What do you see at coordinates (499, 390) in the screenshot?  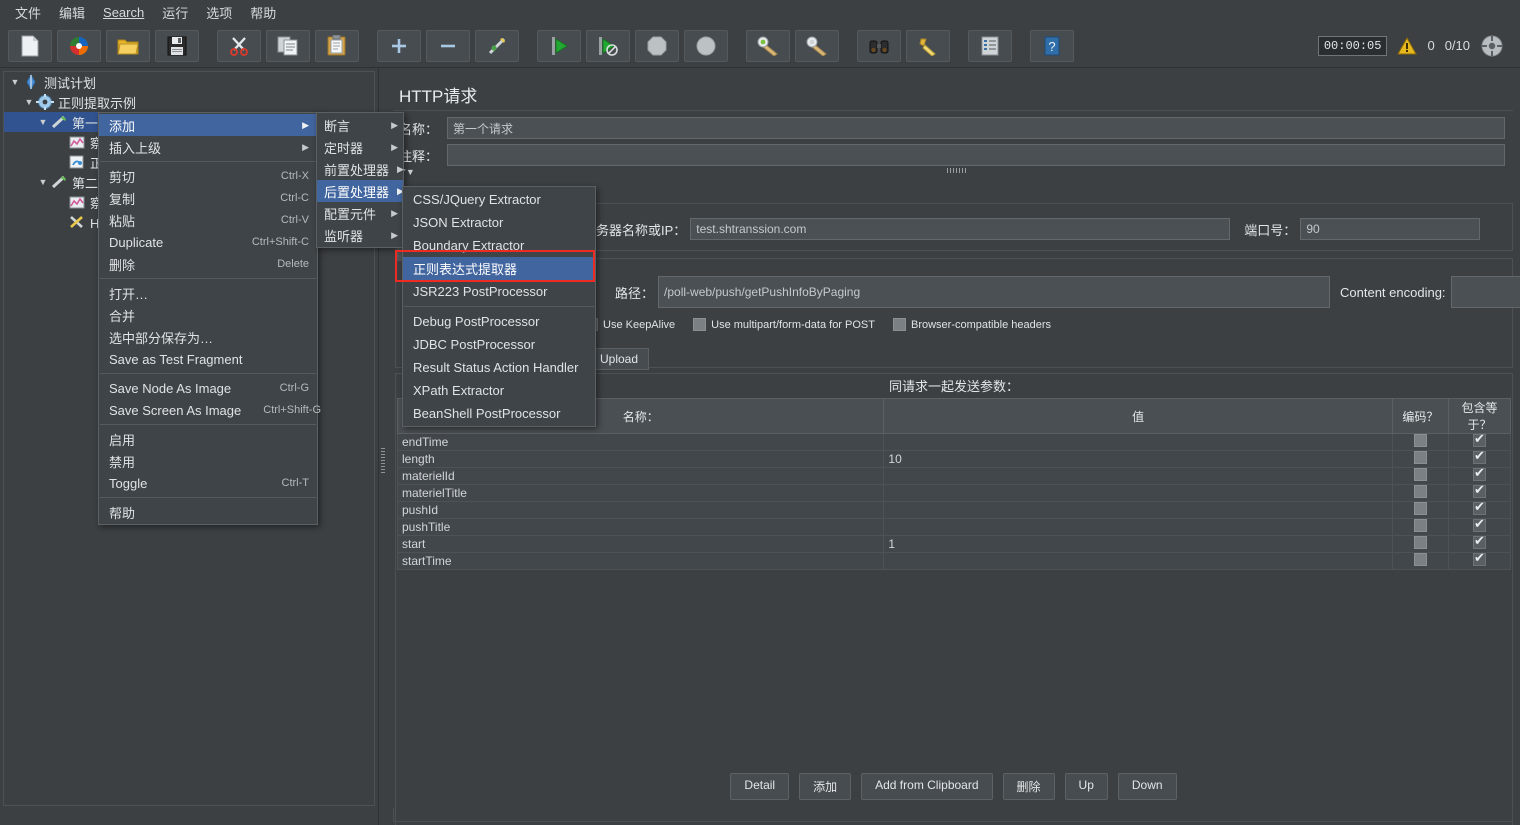 I see `postproc-item-xpath-extractor: XPath Extractor` at bounding box center [499, 390].